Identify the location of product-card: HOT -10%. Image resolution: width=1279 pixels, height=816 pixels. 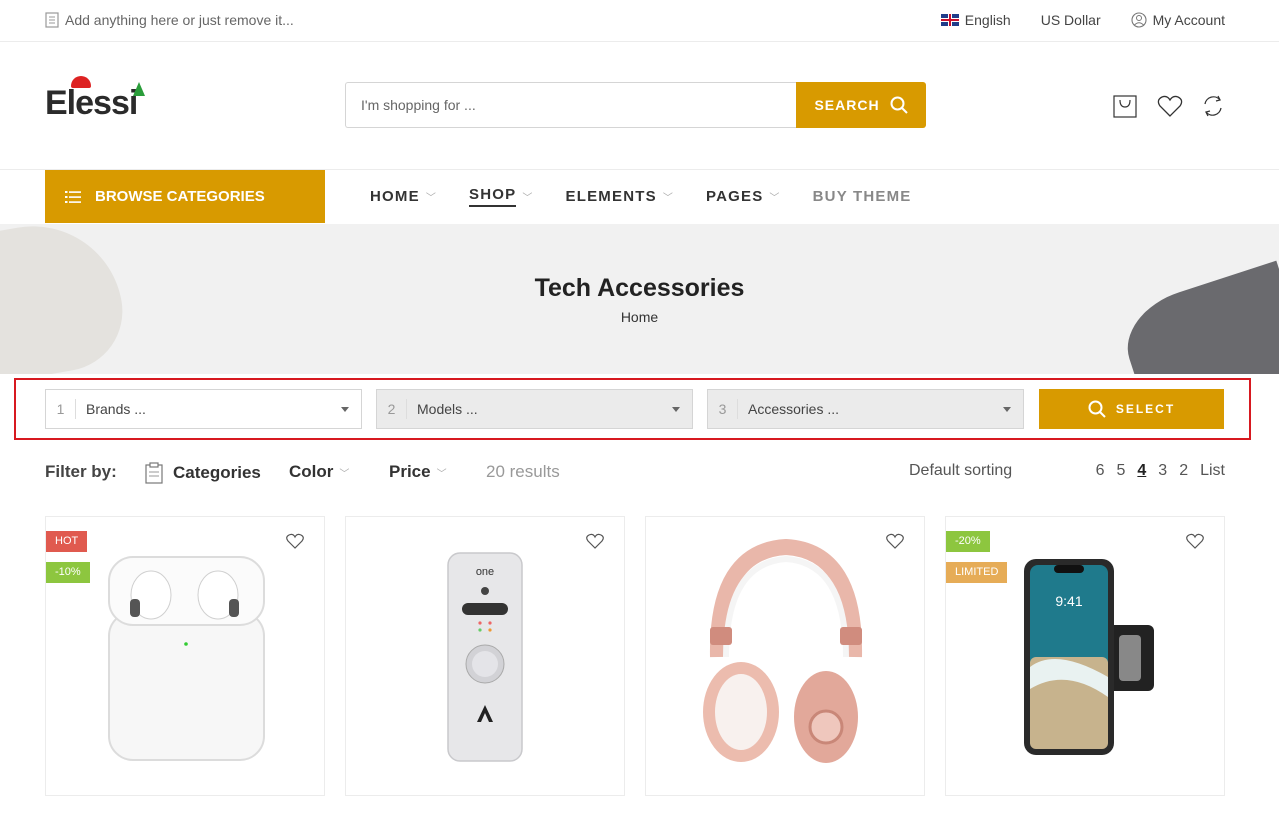
(185, 656).